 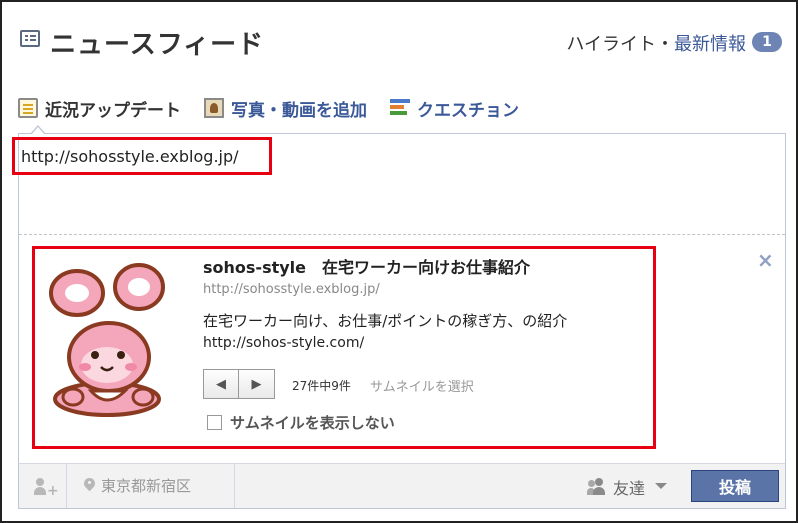 What do you see at coordinates (214, 422) in the screenshot?
I see `no-thumbnail-checkbox` at bounding box center [214, 422].